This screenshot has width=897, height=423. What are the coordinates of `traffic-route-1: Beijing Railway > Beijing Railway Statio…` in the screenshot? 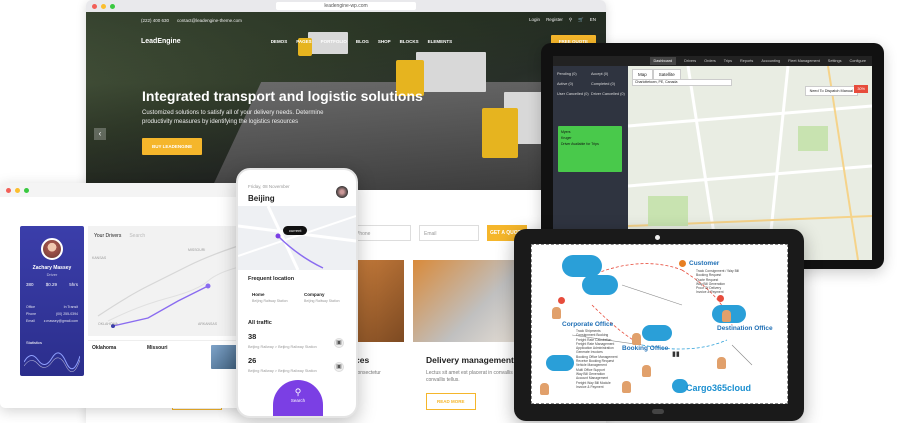 It's located at (282, 347).